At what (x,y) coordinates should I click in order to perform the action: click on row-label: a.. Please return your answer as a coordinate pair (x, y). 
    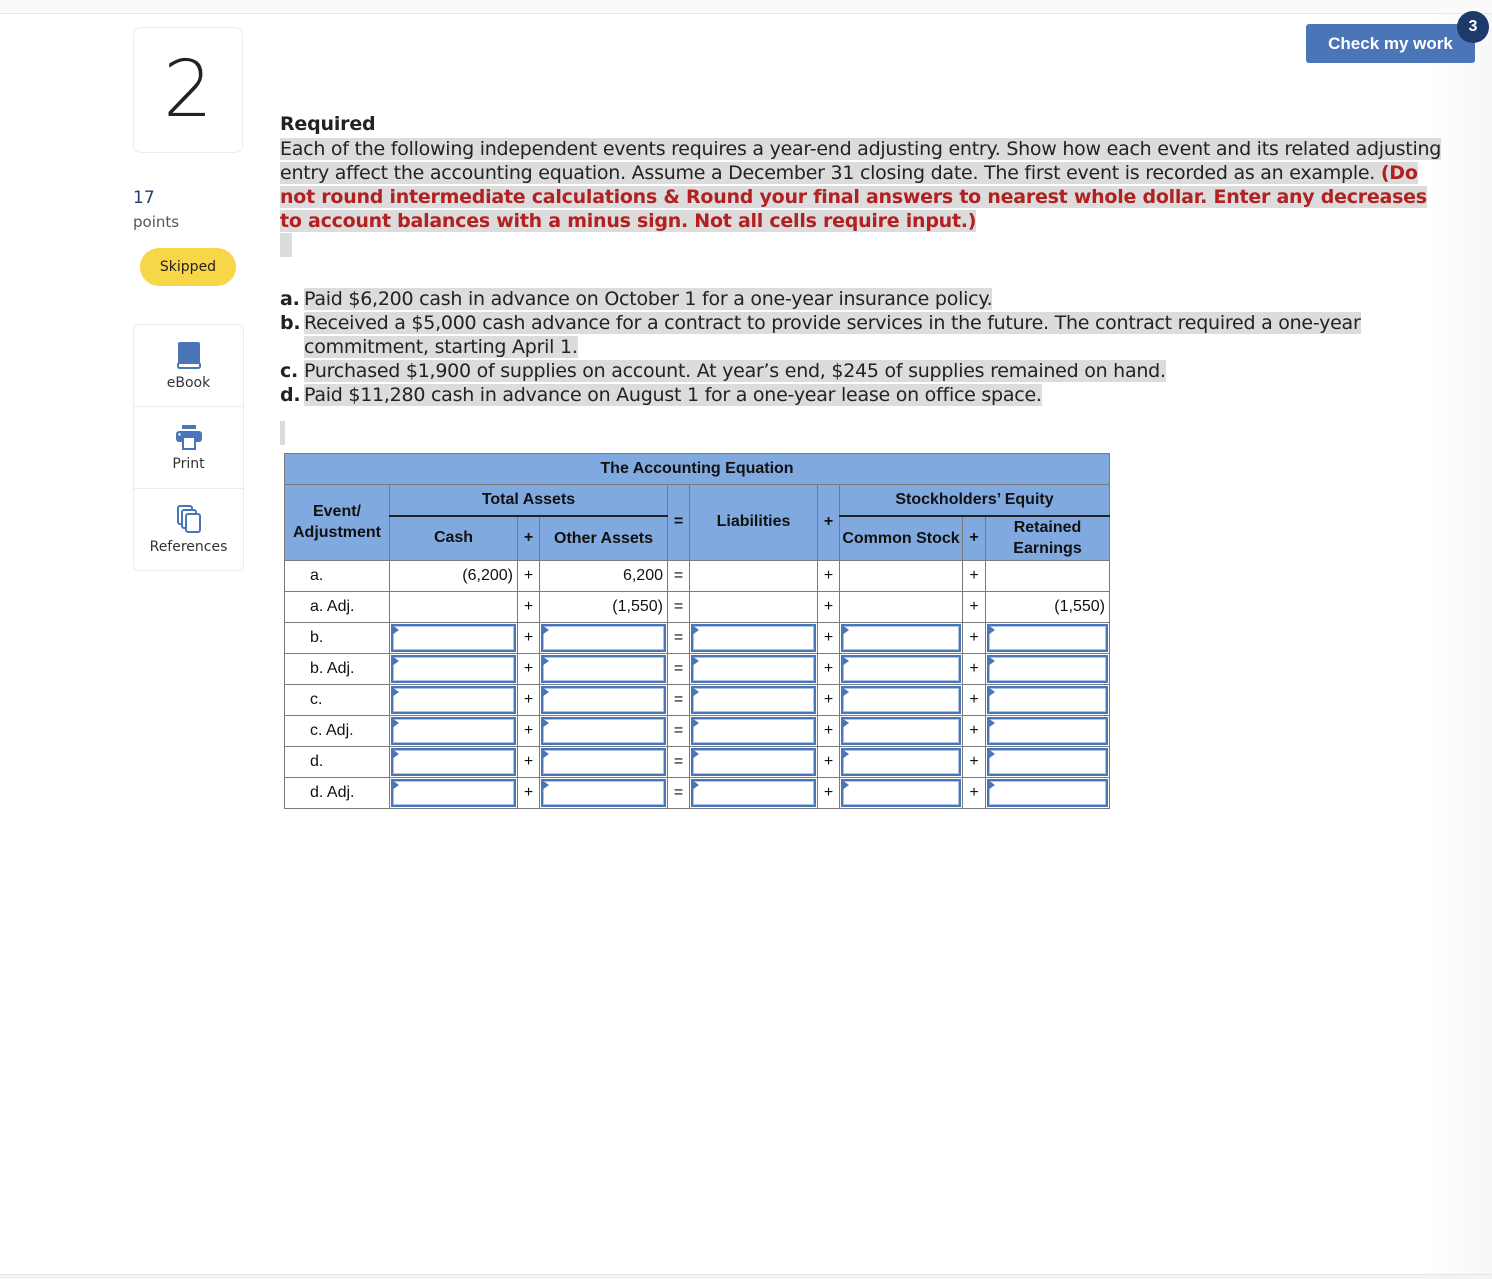
    Looking at the image, I should click on (337, 575).